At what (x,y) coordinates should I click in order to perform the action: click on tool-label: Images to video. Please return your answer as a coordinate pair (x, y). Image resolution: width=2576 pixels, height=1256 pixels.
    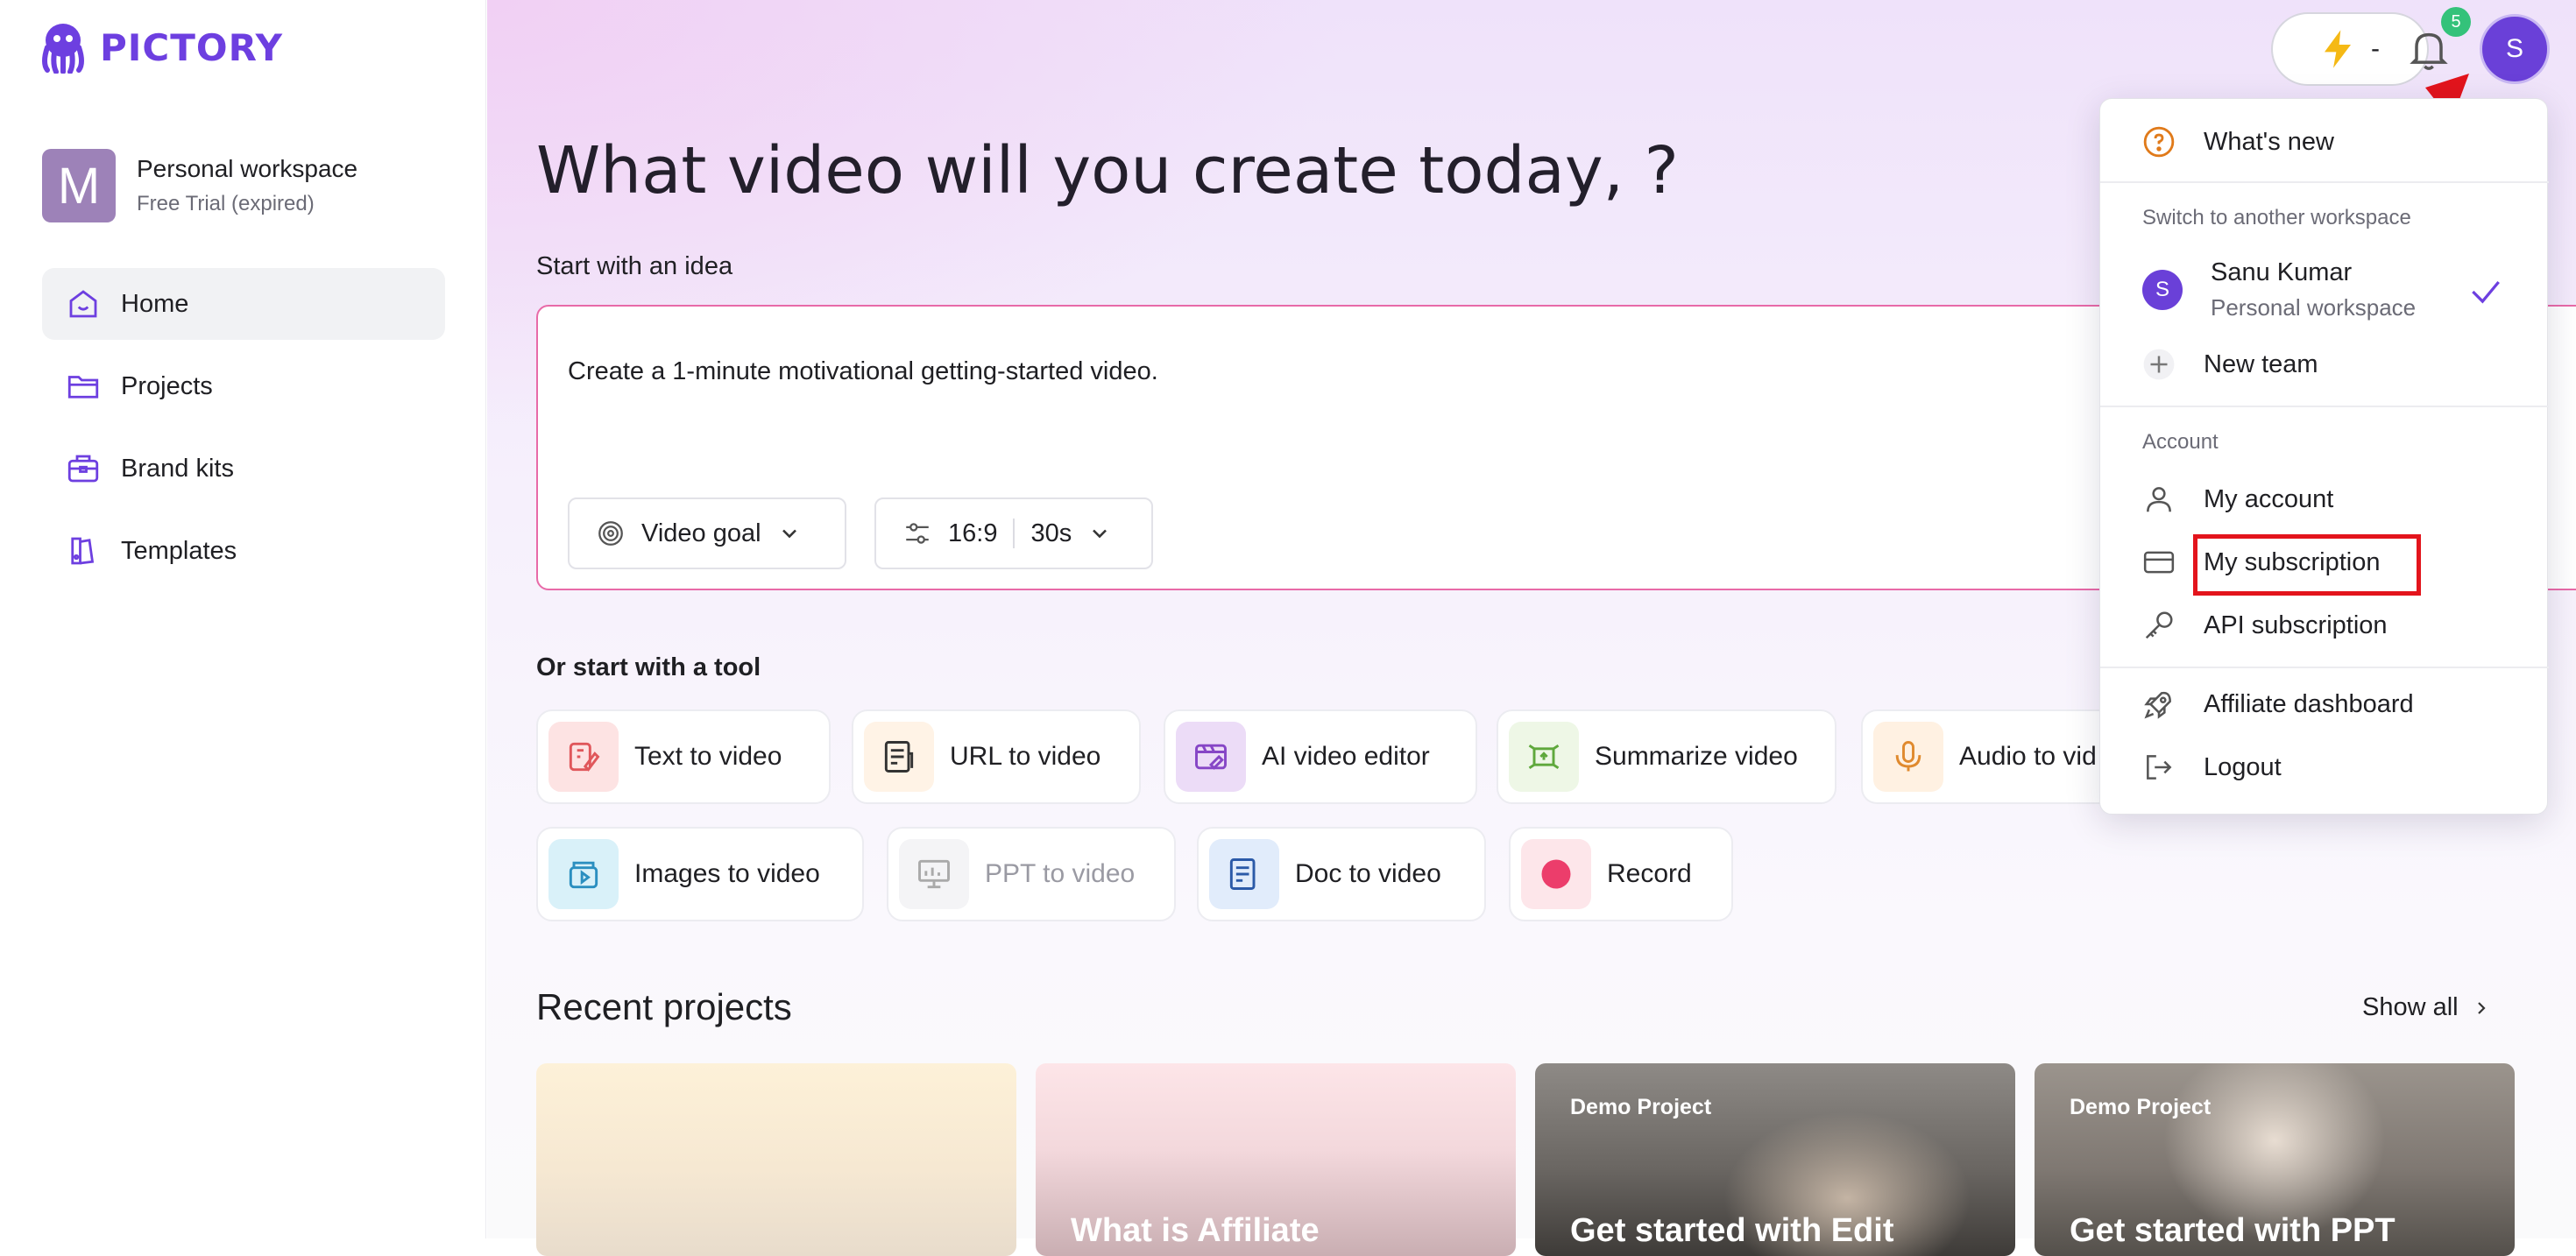
    Looking at the image, I should click on (727, 873).